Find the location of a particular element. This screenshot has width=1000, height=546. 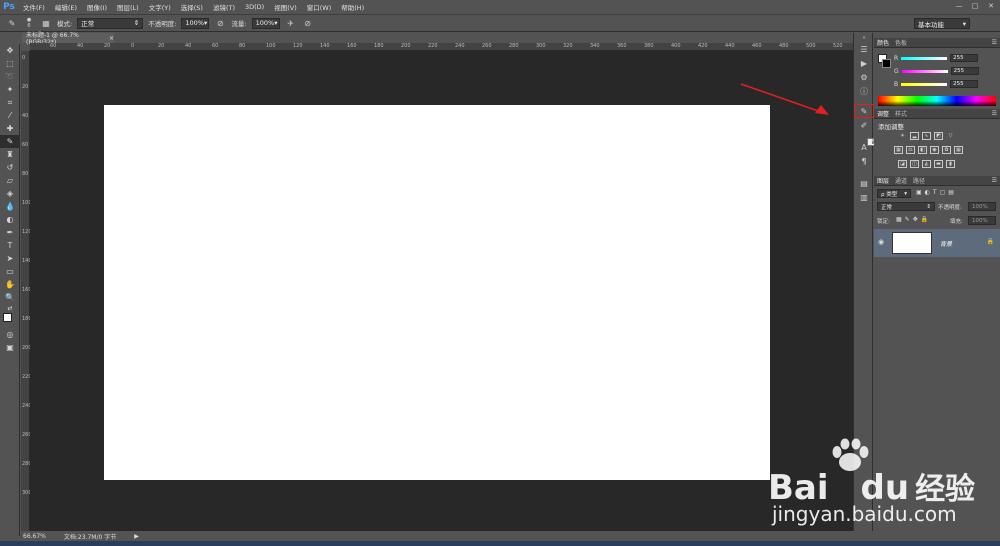

vibrance-icon: ▽ is located at coordinates (950, 136).